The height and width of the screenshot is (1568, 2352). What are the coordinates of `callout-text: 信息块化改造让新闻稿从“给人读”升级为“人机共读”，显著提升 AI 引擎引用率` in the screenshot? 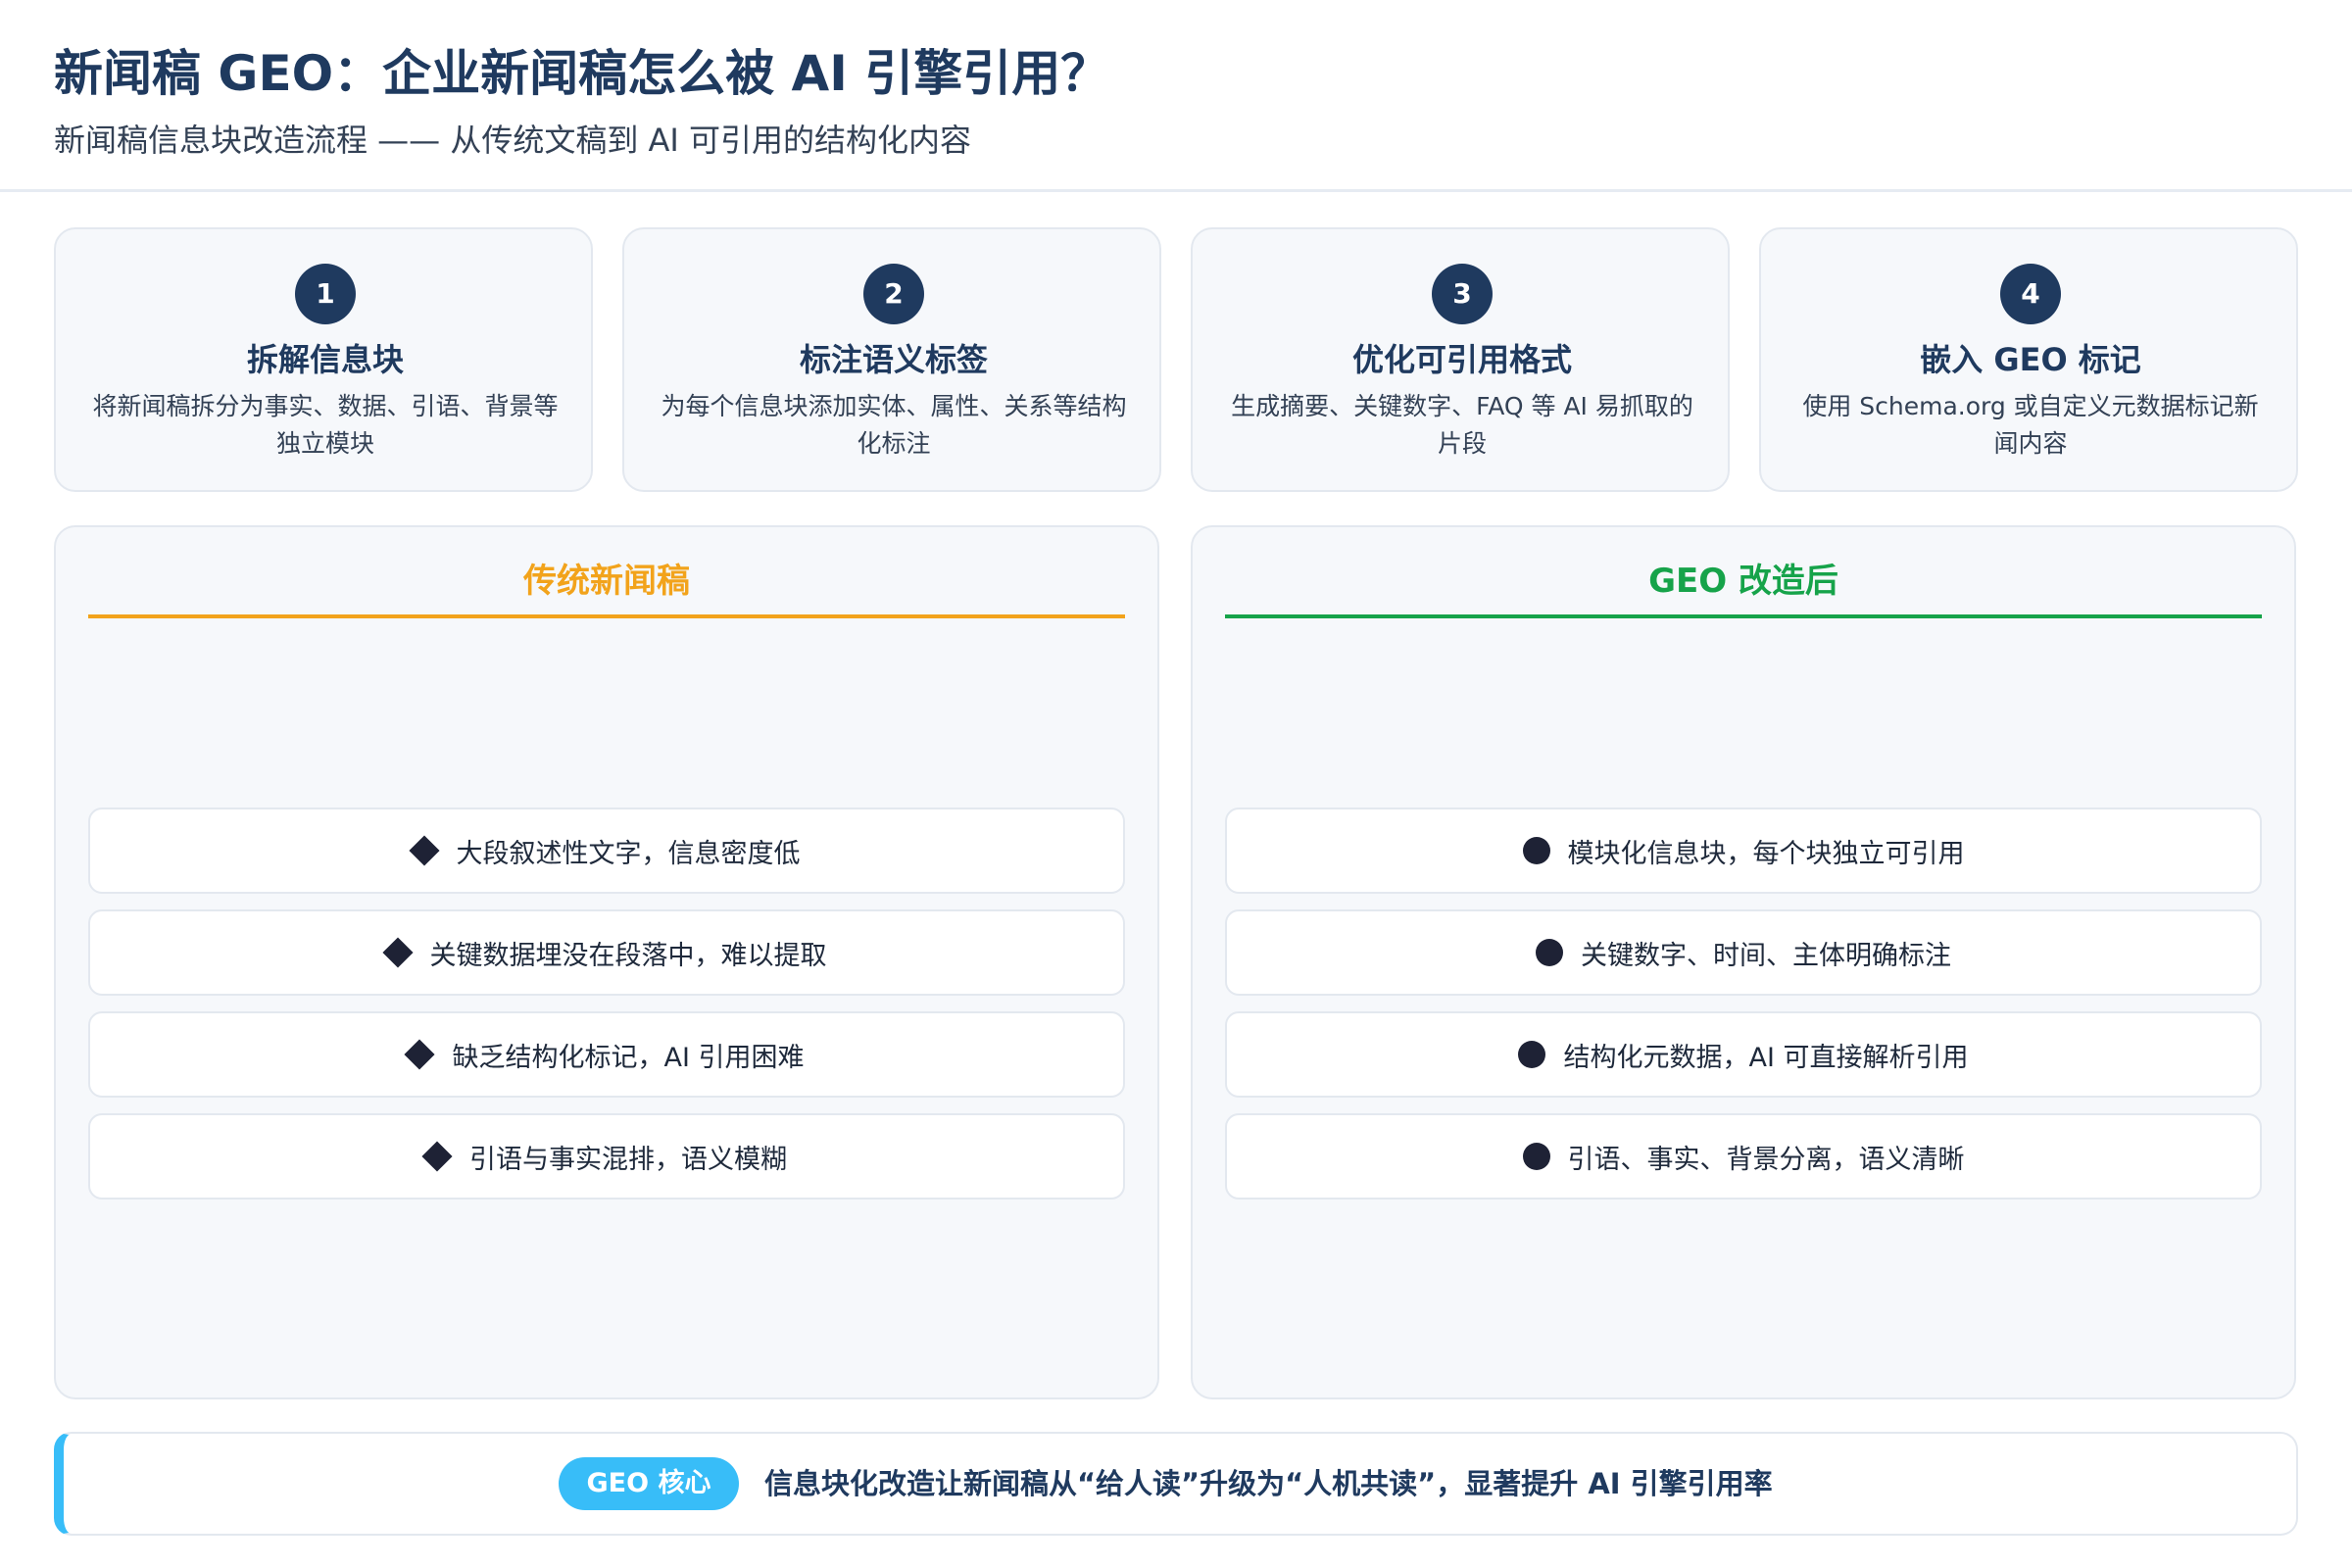 It's located at (1268, 1483).